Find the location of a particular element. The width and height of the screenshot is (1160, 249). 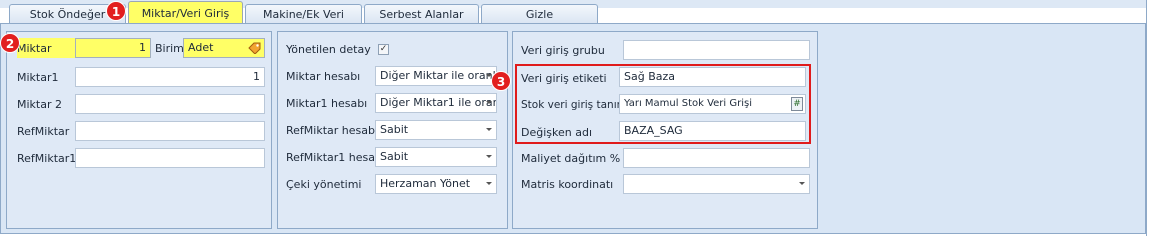

yonetilen-detay-checkbox: ✓ is located at coordinates (383, 49).